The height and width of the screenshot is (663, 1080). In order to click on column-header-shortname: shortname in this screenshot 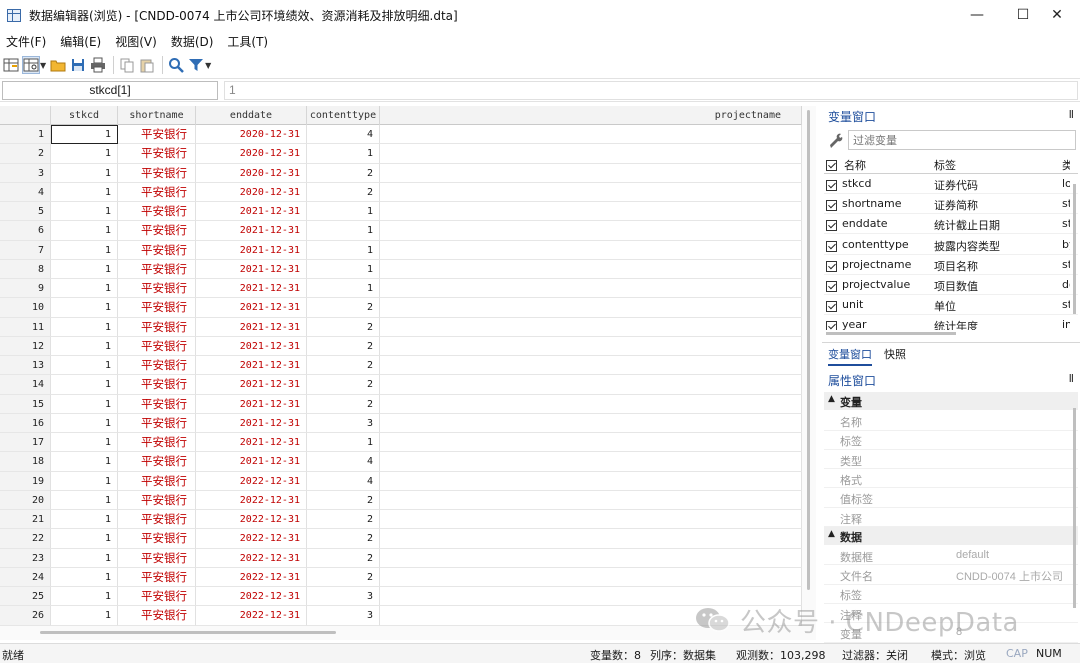, I will do `click(157, 115)`.